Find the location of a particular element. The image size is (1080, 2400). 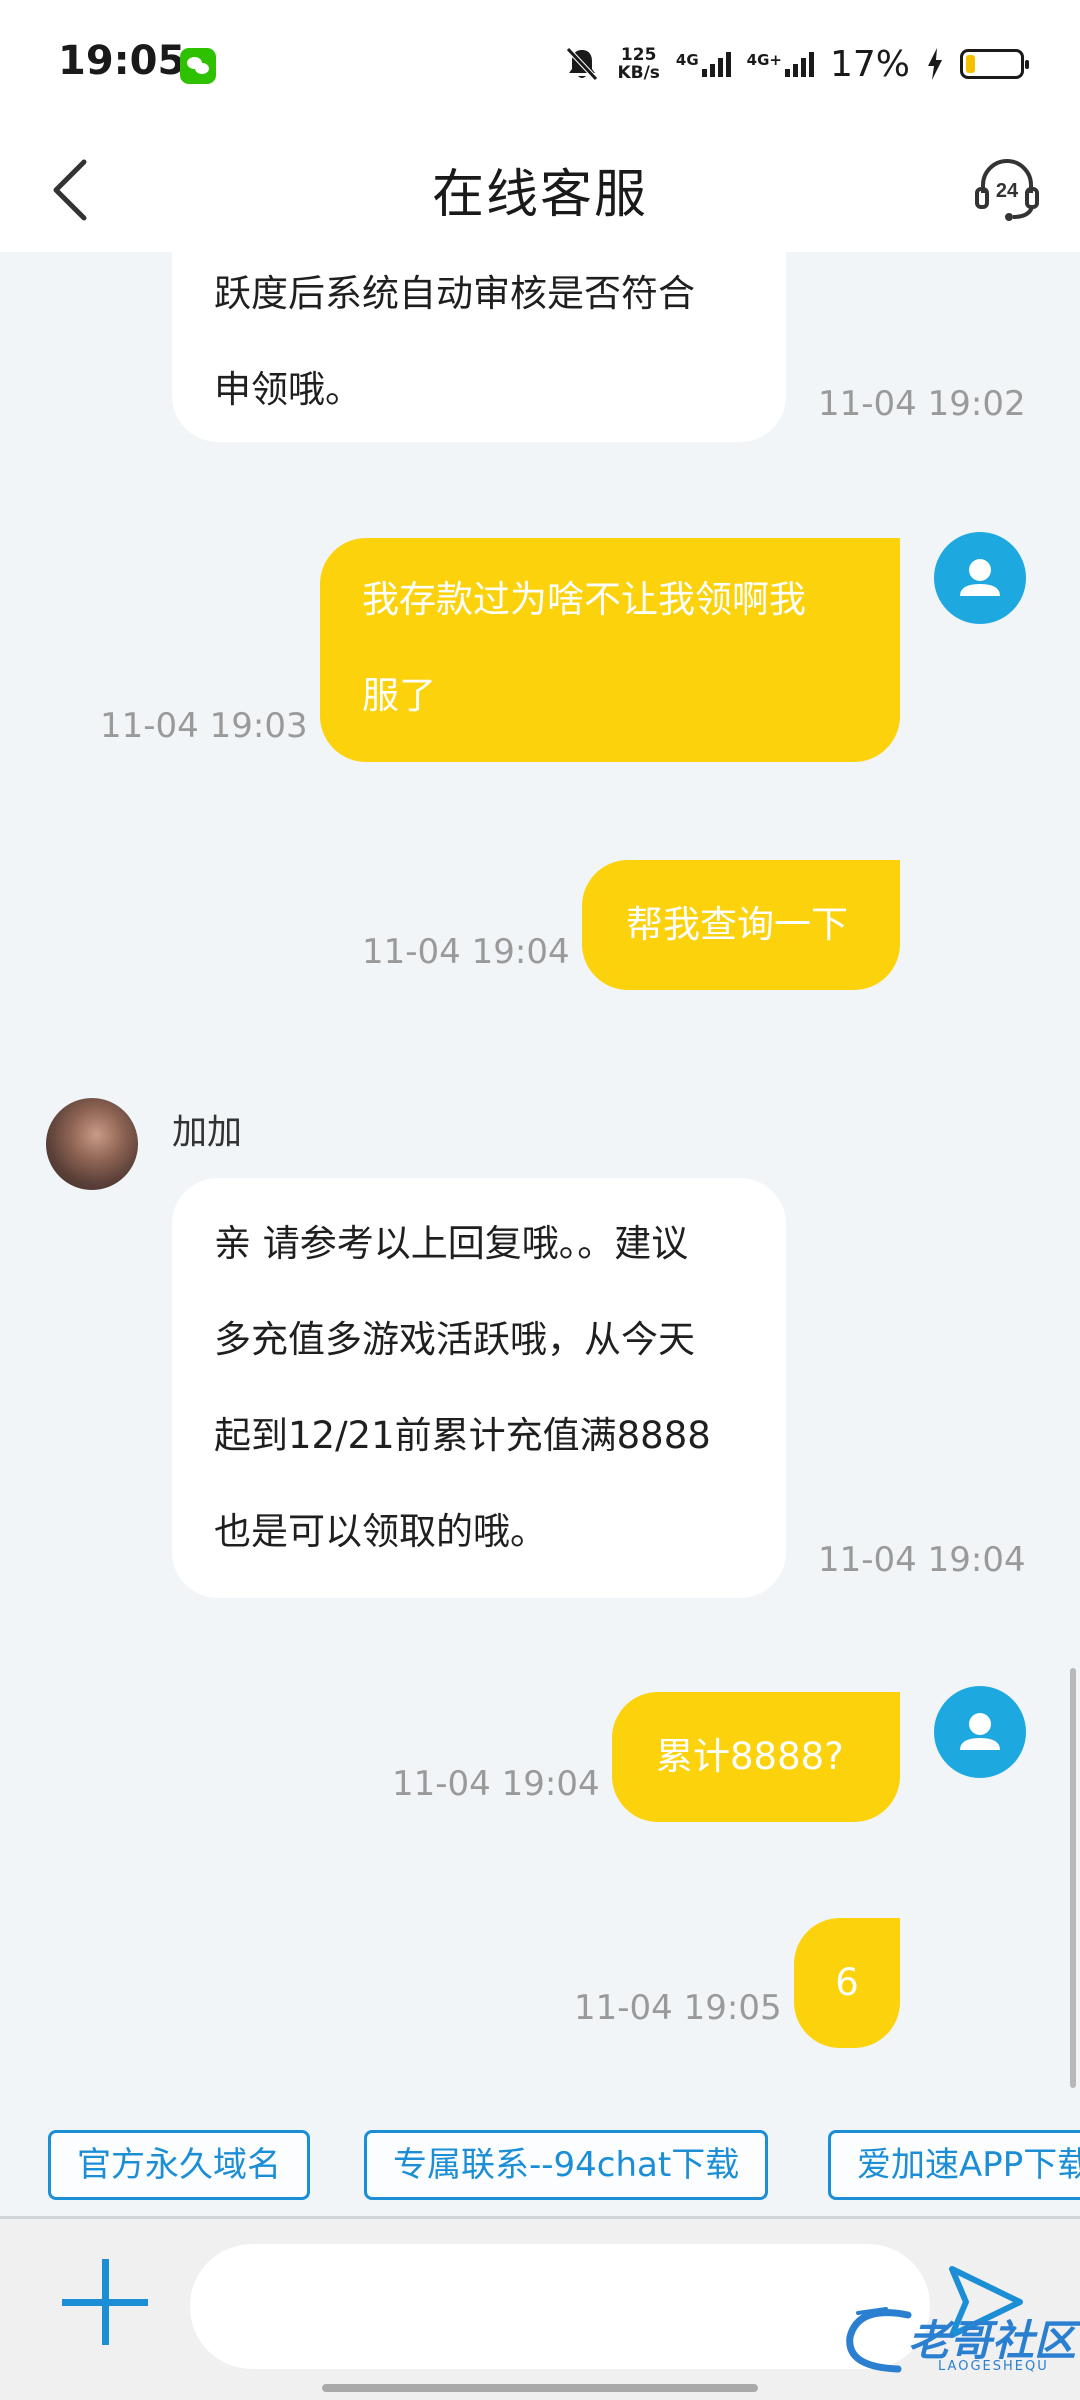

support-badge: 24 is located at coordinates (1007, 191).